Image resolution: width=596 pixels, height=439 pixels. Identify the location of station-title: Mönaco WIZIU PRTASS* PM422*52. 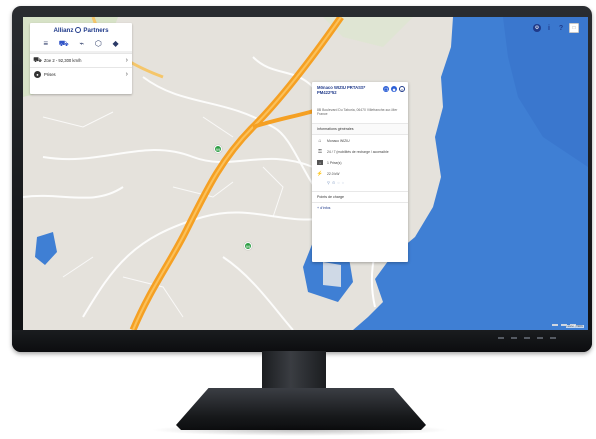
(341, 90).